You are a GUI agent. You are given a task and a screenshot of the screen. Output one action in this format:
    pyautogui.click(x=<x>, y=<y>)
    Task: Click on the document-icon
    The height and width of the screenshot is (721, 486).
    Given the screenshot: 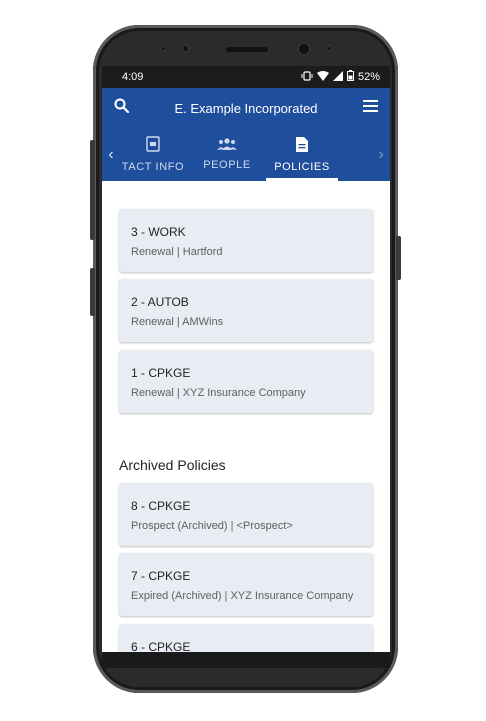 What is the action you would take?
    pyautogui.click(x=302, y=145)
    